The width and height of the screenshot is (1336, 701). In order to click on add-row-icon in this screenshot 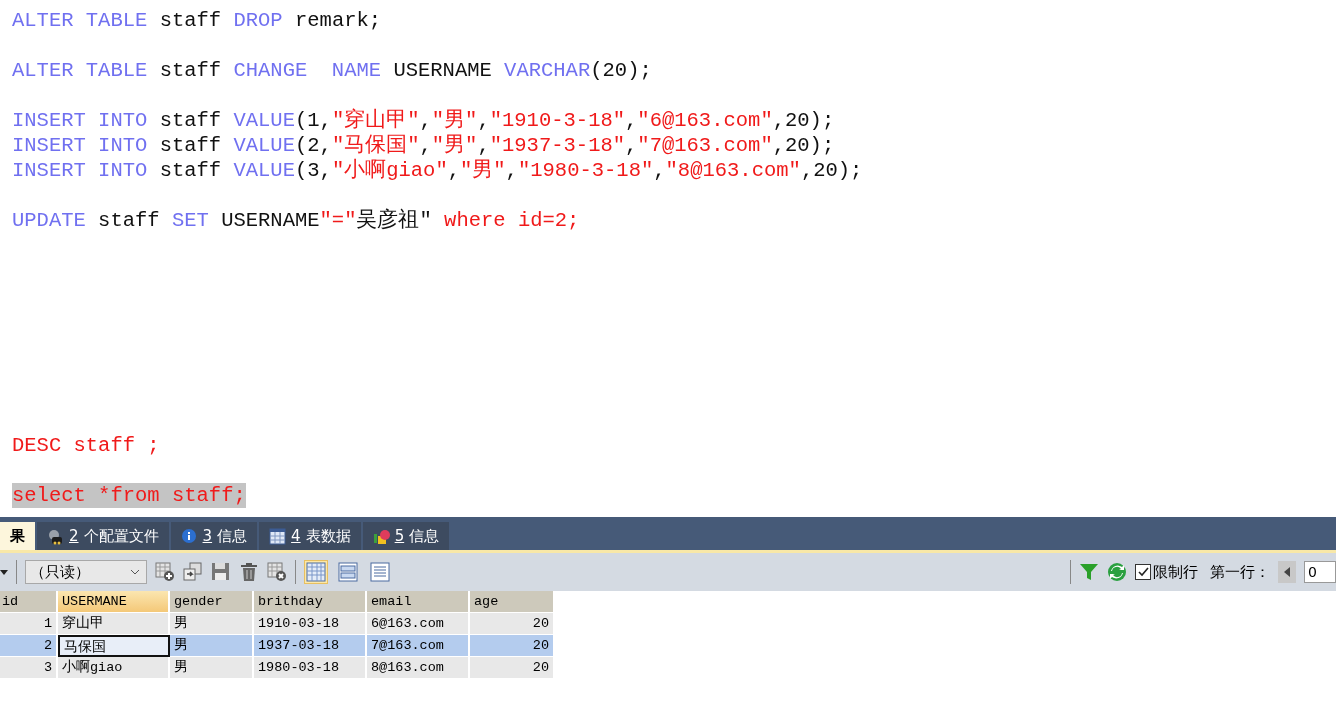, I will do `click(165, 572)`.